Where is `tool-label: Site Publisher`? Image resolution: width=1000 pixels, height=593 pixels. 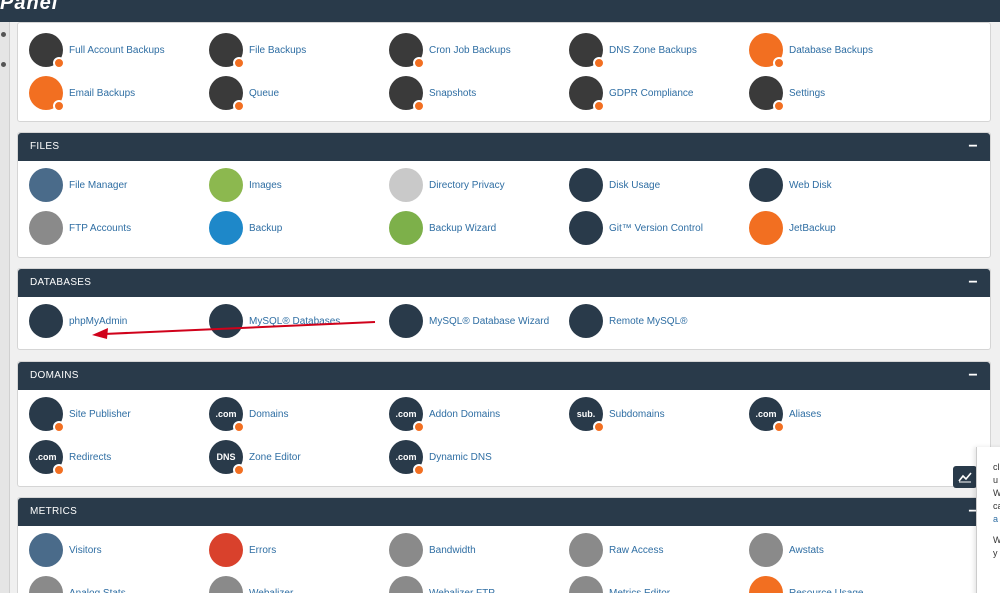 tool-label: Site Publisher is located at coordinates (100, 414).